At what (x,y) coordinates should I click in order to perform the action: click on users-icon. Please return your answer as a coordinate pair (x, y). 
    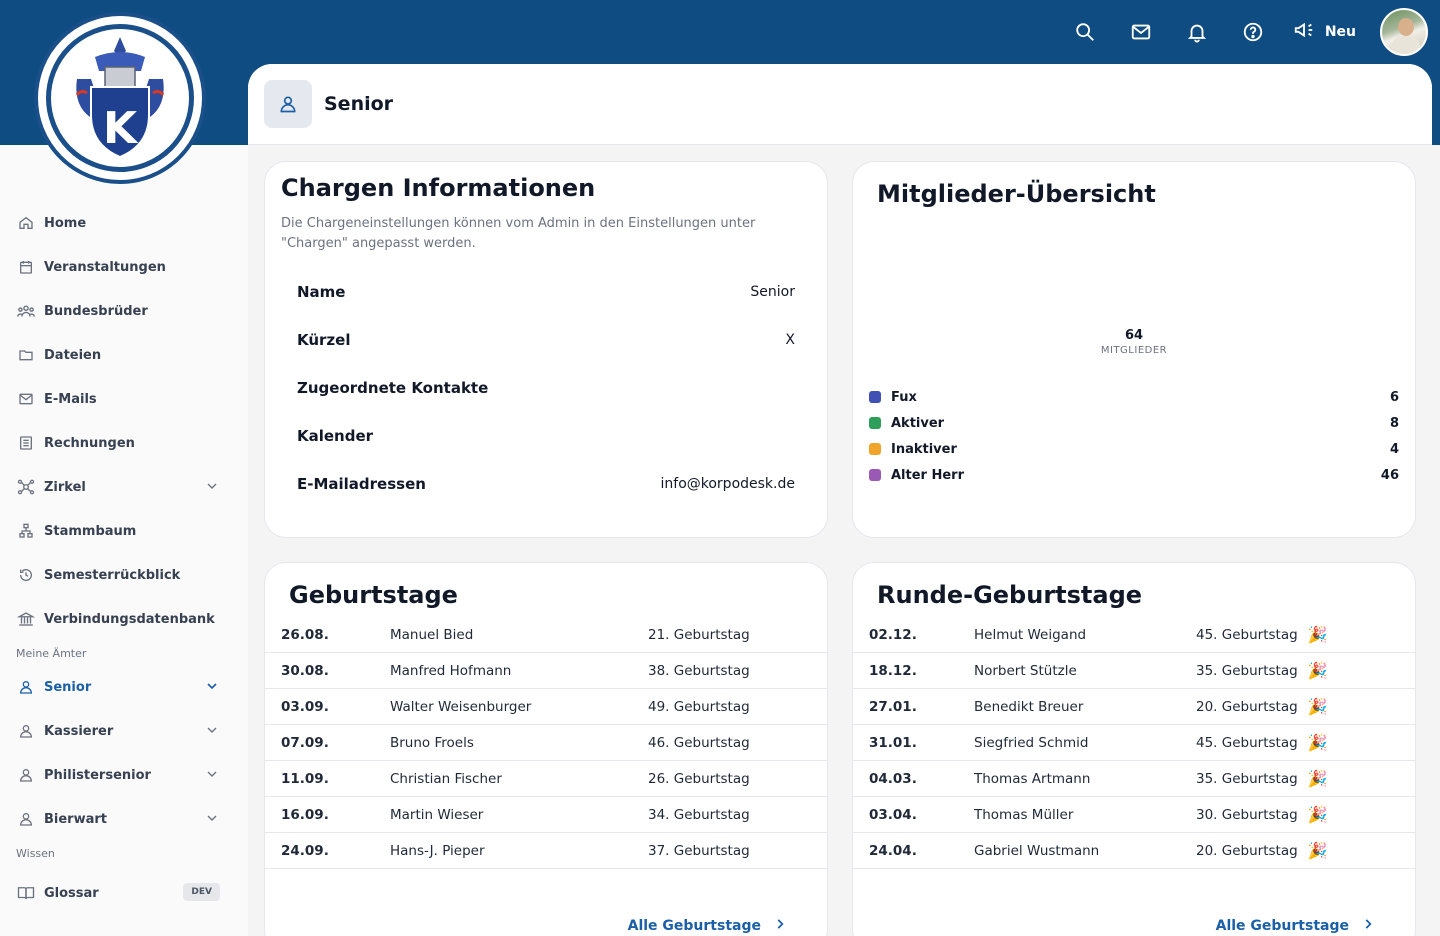
    Looking at the image, I should click on (26, 311).